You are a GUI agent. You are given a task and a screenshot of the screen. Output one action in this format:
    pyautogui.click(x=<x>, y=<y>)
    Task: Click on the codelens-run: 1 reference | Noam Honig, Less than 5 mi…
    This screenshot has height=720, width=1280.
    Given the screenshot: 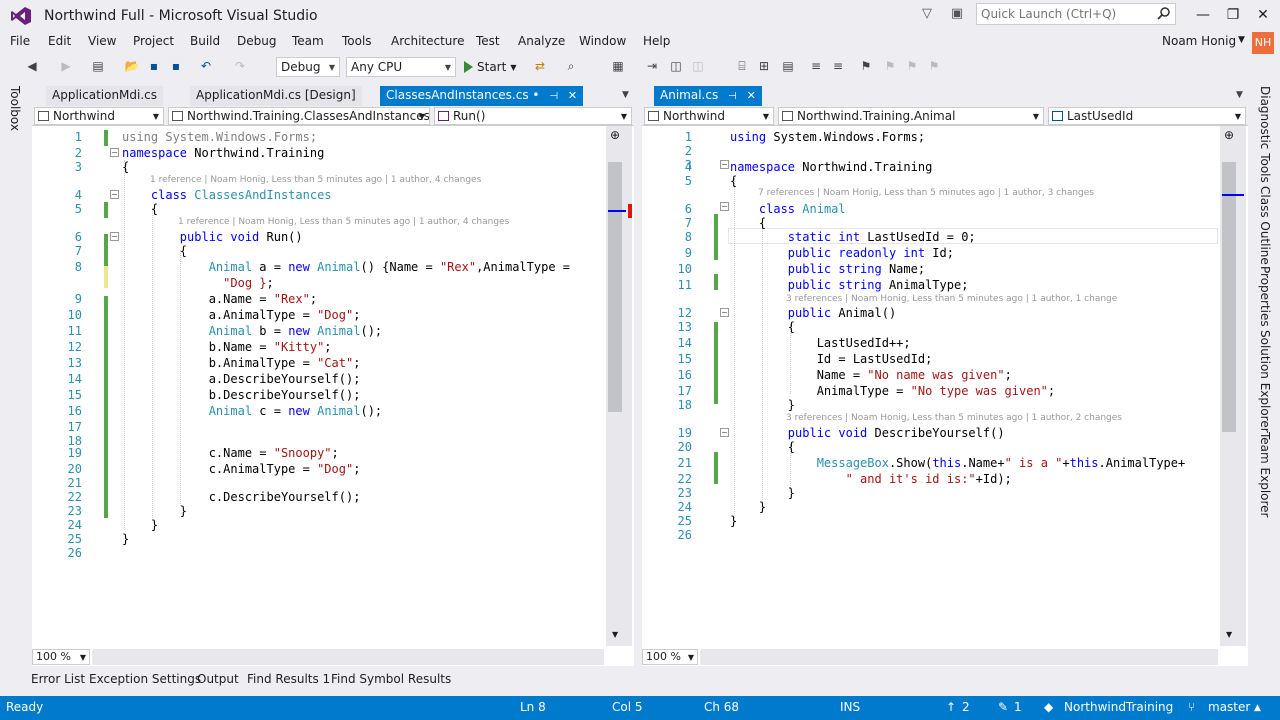 What is the action you would take?
    pyautogui.click(x=343, y=222)
    